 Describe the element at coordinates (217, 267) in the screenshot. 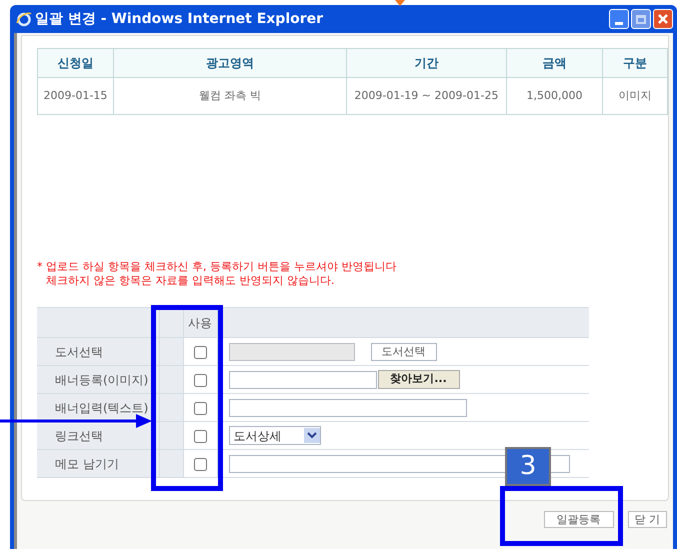

I see `instruction-text: * 업로드 하실 항목을 체크하신 후, 등록하기 버튼을 누르셔야 반영됩니다` at that location.